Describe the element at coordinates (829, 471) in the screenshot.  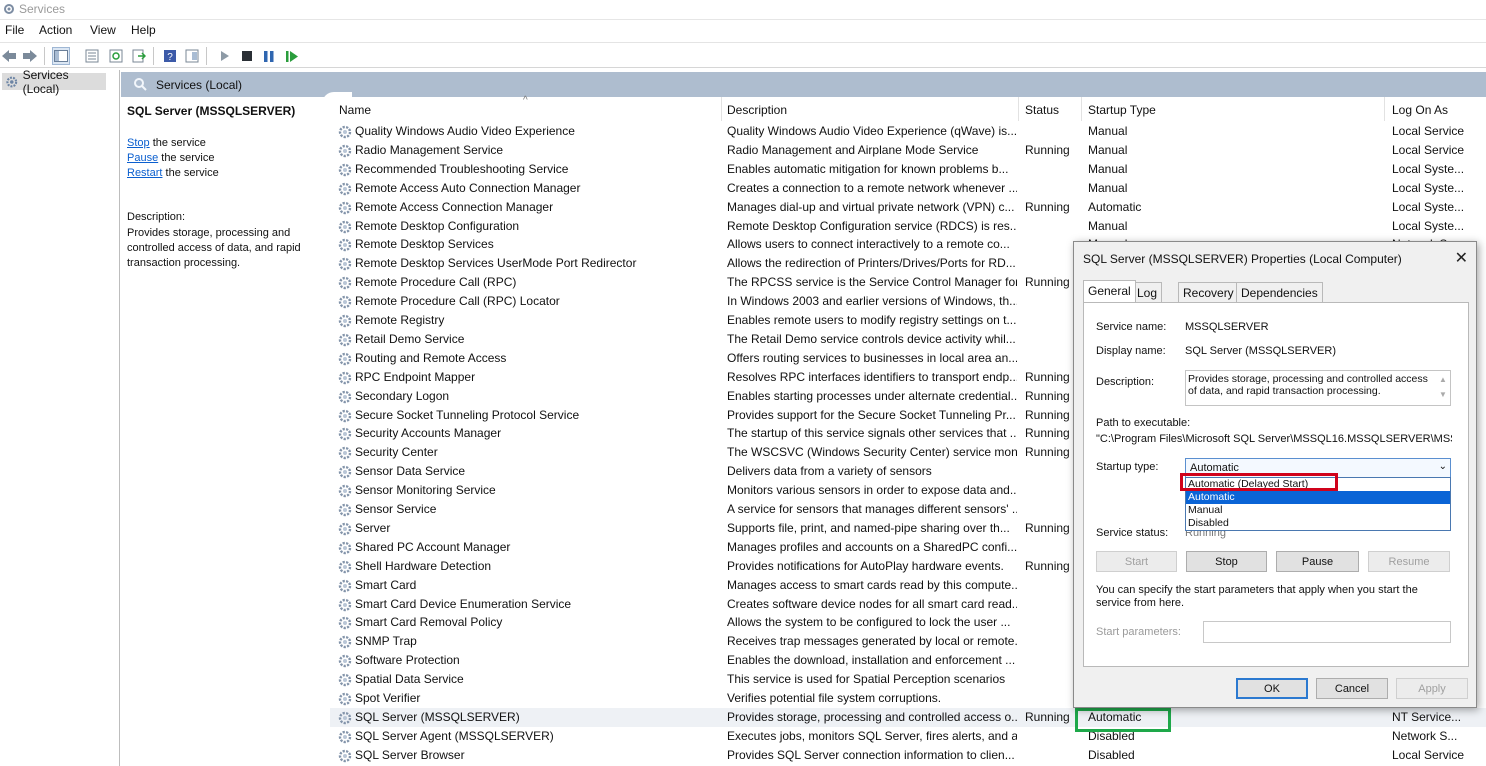
I see `service-description-cell: Delivers data from a variety of sensors` at that location.